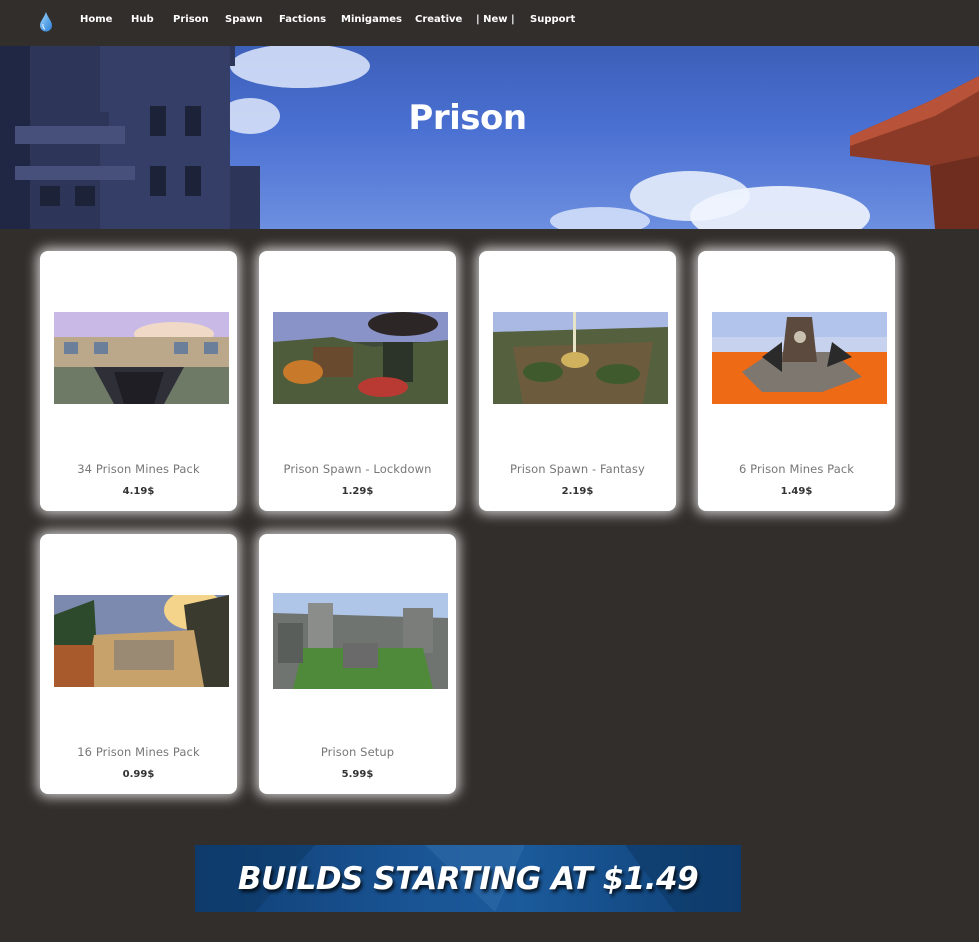 This screenshot has width=979, height=942. I want to click on product-card: 16 Prison Mines Pack 0.99$, so click(138, 664).